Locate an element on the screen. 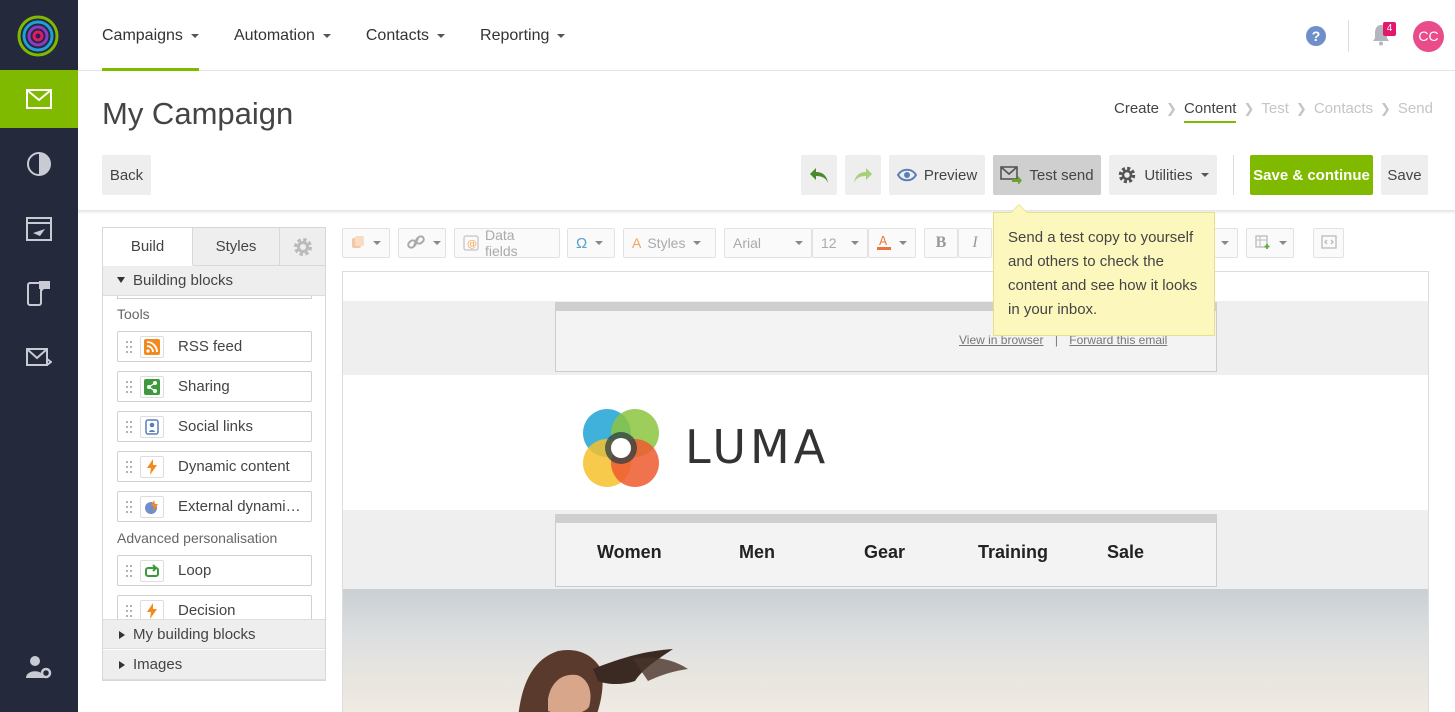 The image size is (1455, 712). email-nav-block: Women Men Gear Training Sale is located at coordinates (886, 550).